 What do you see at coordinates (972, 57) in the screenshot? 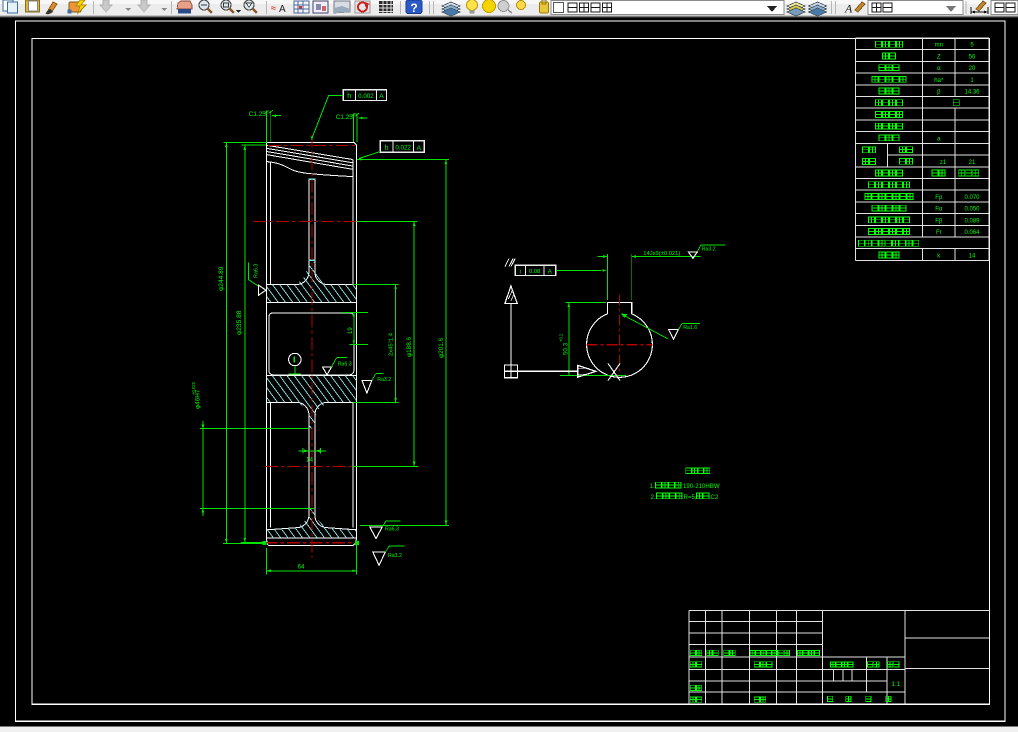
I see `svg-text: 56` at bounding box center [972, 57].